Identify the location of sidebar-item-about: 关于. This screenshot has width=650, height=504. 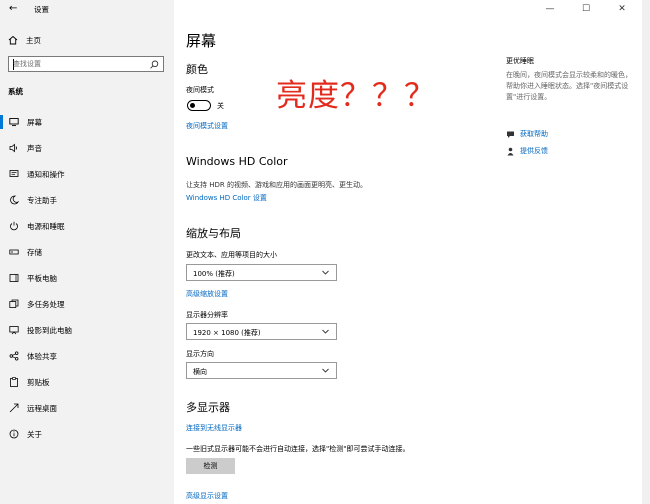
(87, 434).